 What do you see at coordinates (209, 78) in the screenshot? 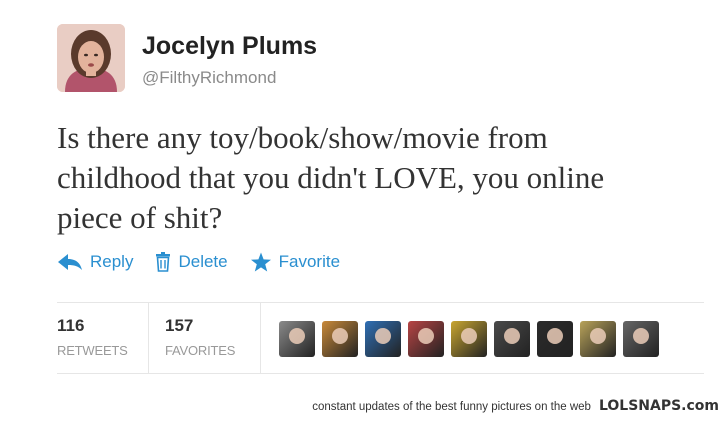
I see `user-handle: @FilthyRichmond` at bounding box center [209, 78].